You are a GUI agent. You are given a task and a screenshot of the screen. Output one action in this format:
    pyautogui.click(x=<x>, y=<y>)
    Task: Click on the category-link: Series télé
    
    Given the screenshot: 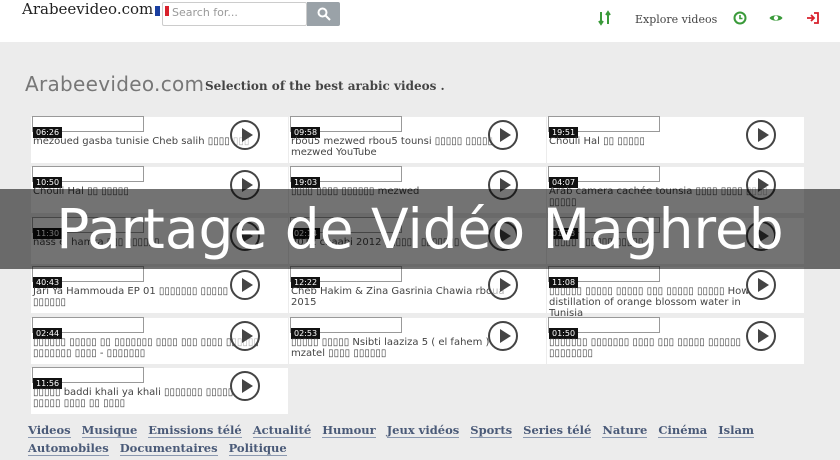 What is the action you would take?
    pyautogui.click(x=557, y=430)
    